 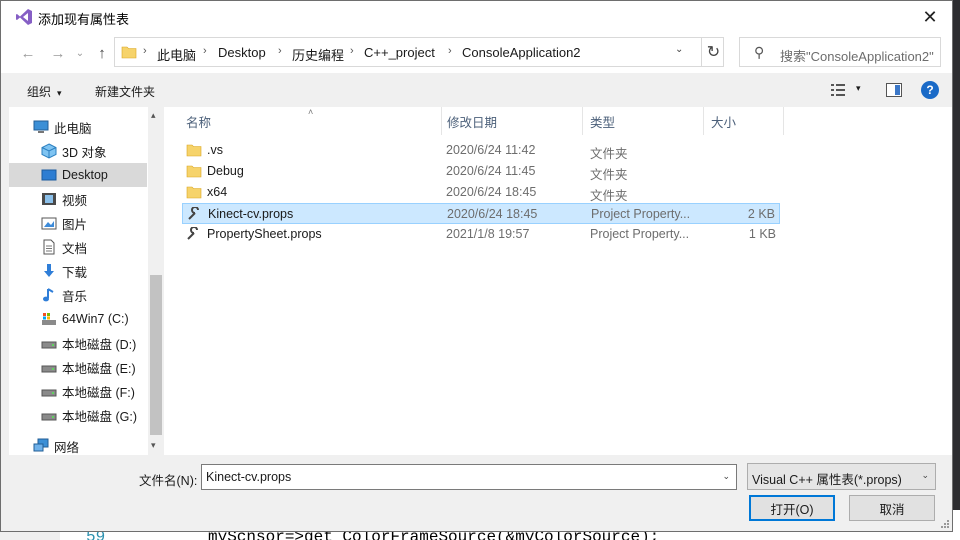 What do you see at coordinates (603, 122) in the screenshot?
I see `column-header-label: 类型` at bounding box center [603, 122].